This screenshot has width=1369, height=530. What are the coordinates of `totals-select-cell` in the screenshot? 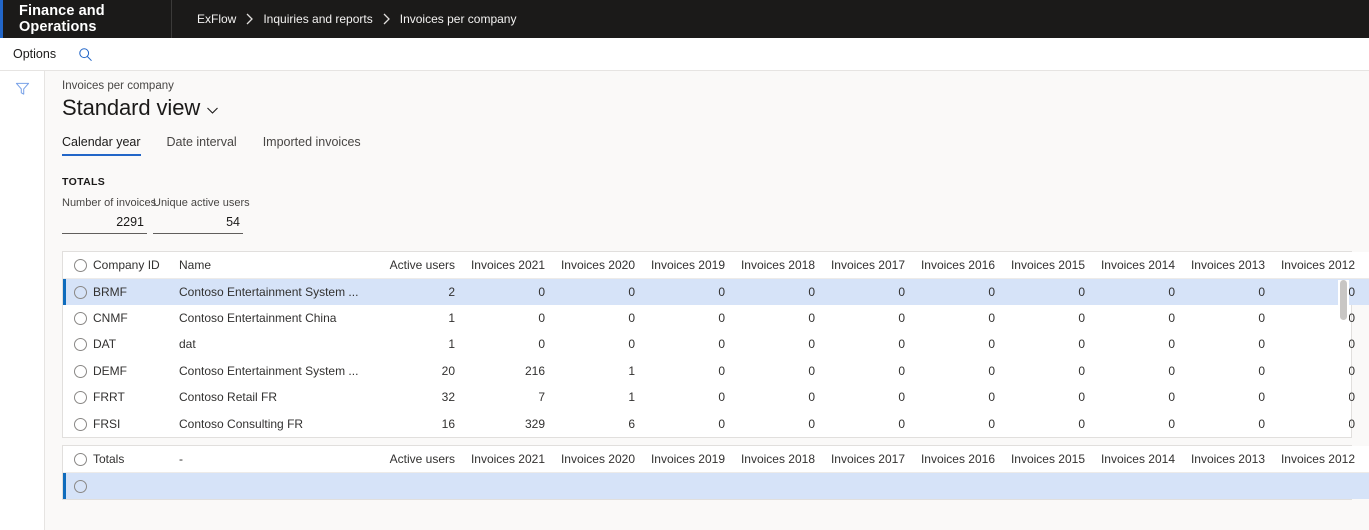 It's located at (78, 459).